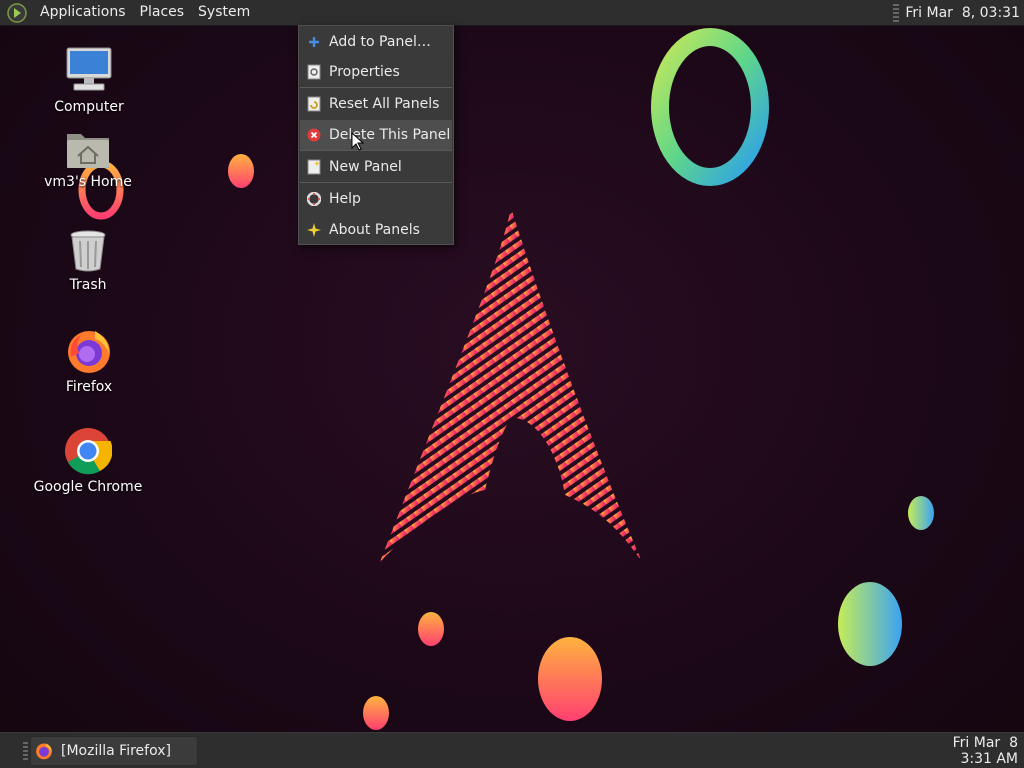  I want to click on trash-icon, so click(88, 251).